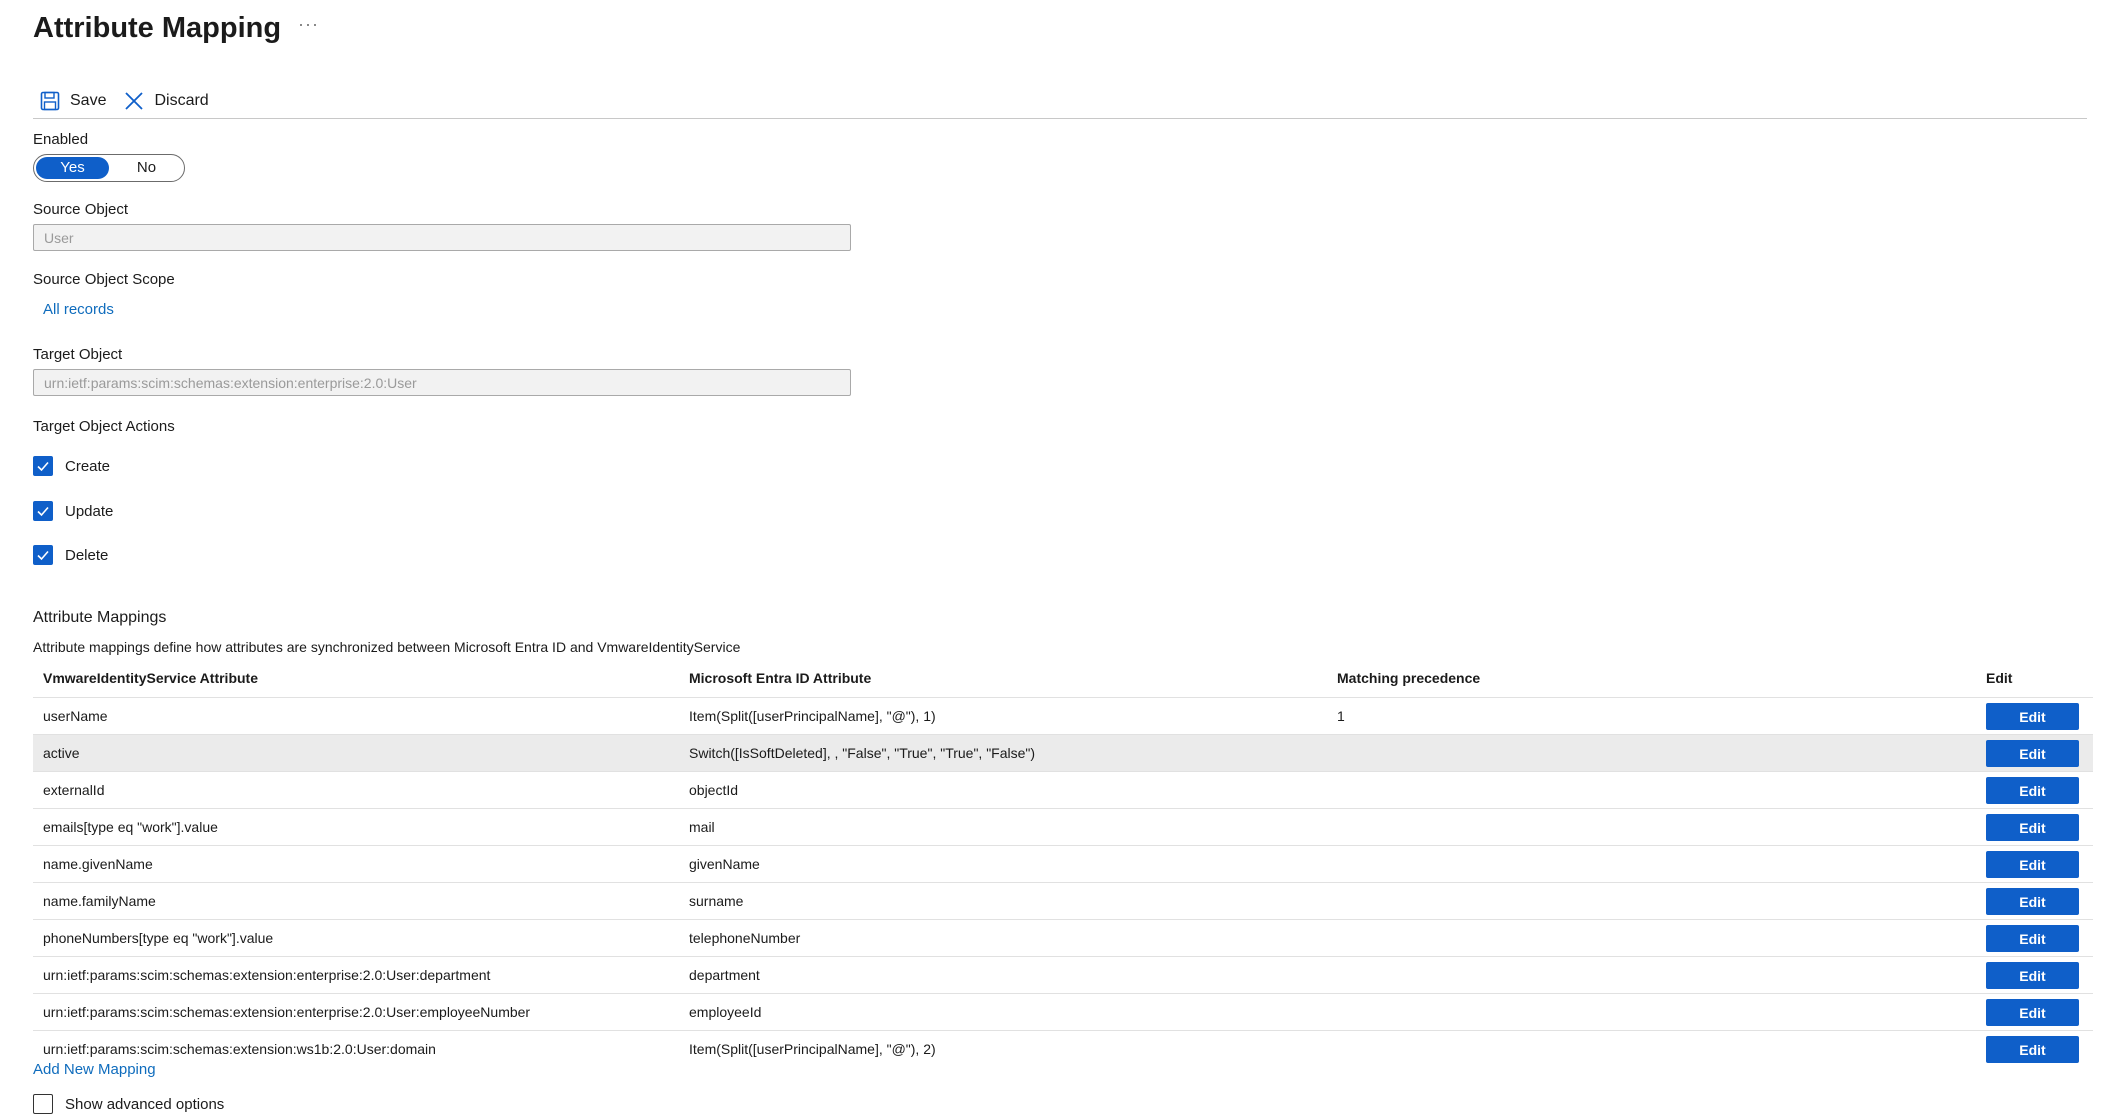  I want to click on source-object-label: Source Object, so click(81, 209).